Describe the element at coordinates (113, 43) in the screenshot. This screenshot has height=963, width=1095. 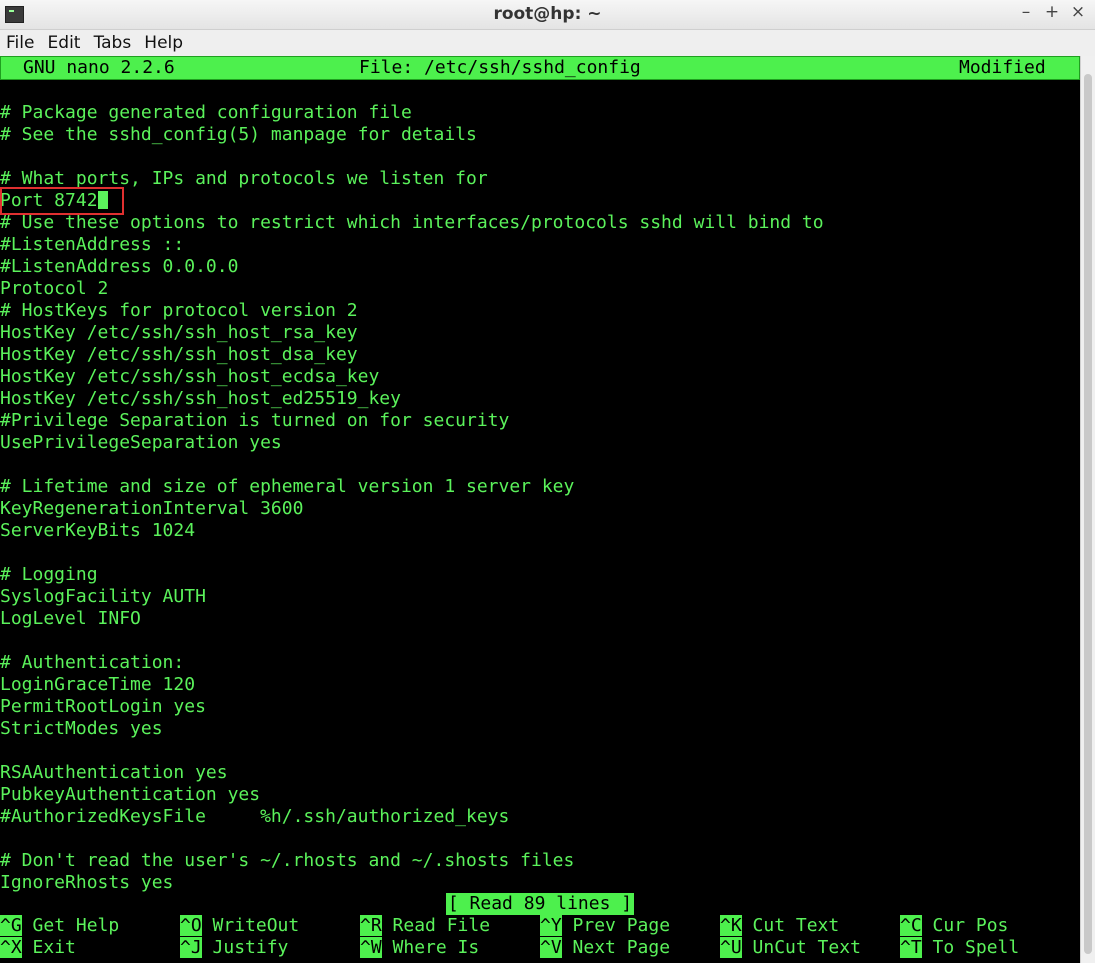
I see `menu-tabs: Tabs` at that location.